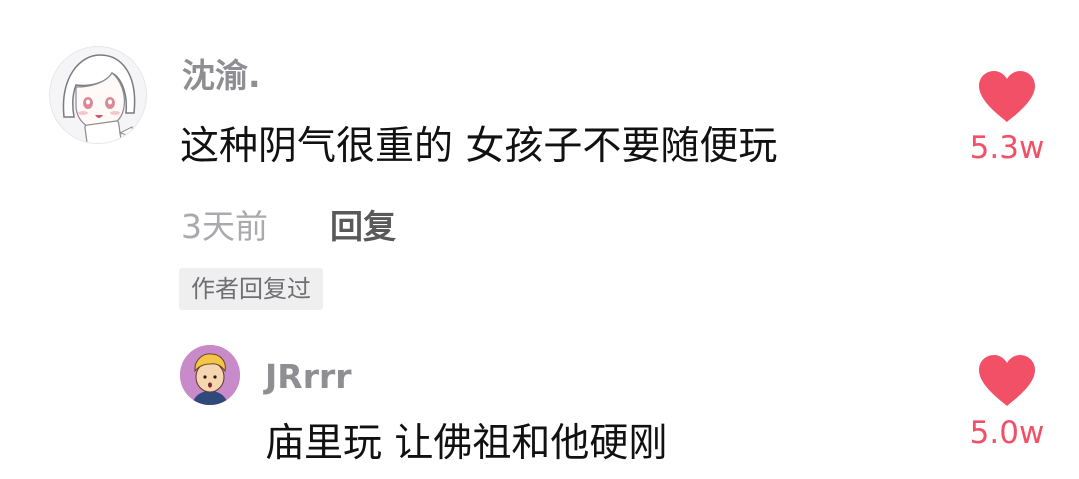 The image size is (1079, 479). Describe the element at coordinates (1007, 148) in the screenshot. I see `like-count: 5.3w` at that location.